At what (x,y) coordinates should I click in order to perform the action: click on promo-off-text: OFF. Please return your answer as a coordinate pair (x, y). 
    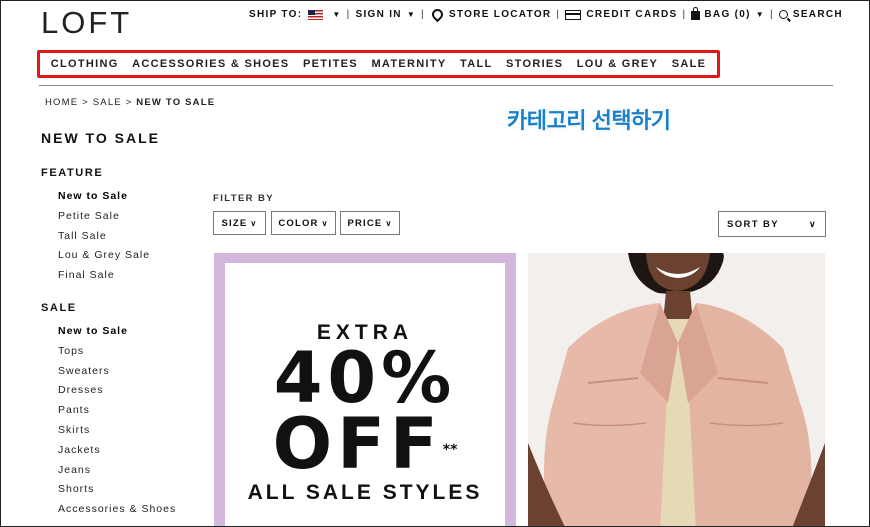
    Looking at the image, I should click on (357, 444).